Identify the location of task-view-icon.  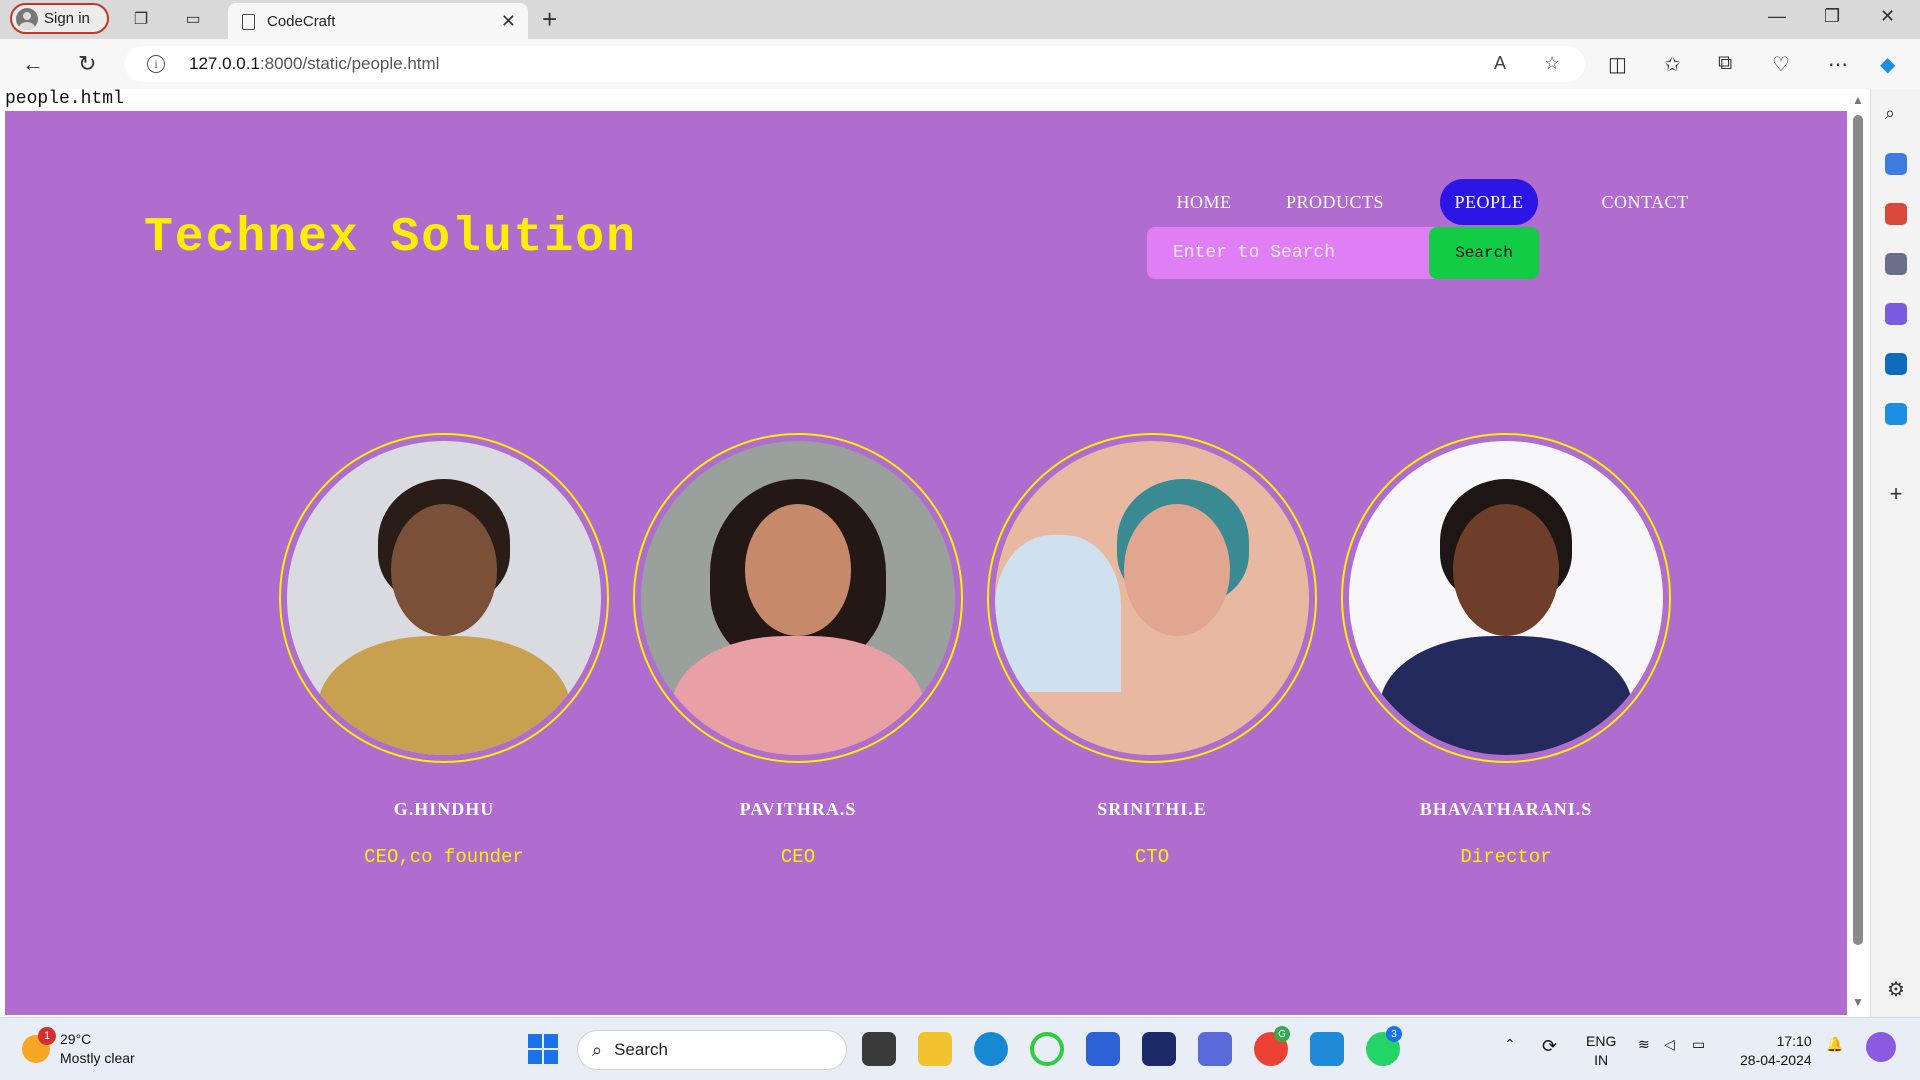
(879, 1049).